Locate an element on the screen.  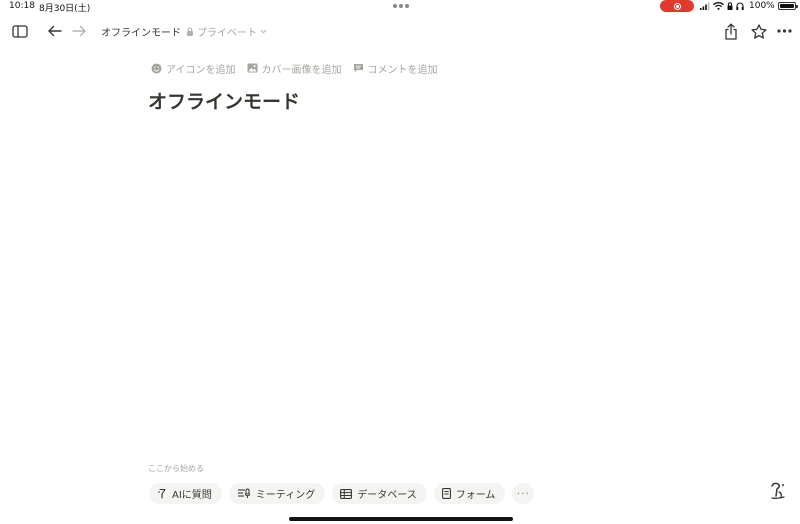
privacy-selector: プライベート is located at coordinates (226, 31).